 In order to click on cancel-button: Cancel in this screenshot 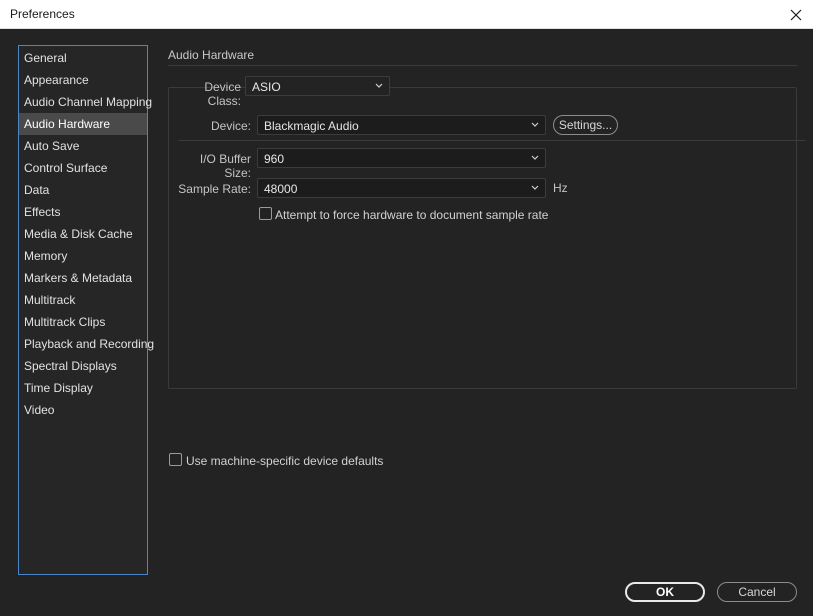, I will do `click(757, 592)`.